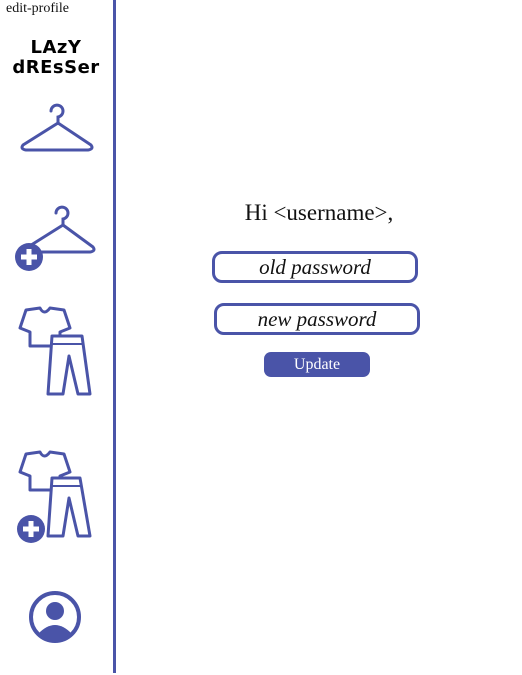  What do you see at coordinates (56, 47) in the screenshot?
I see `logo-line-1: LAzY` at bounding box center [56, 47].